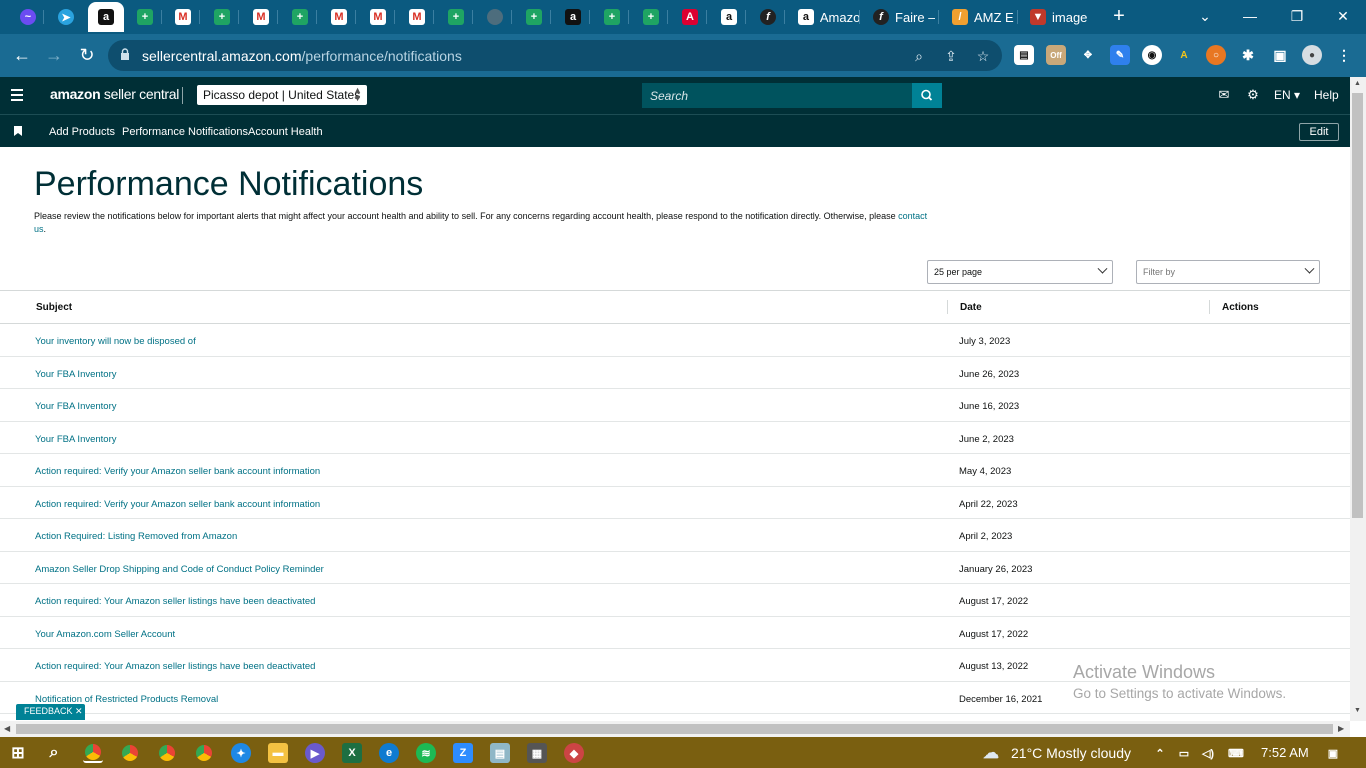 This screenshot has height=768, width=1366. What do you see at coordinates (991, 753) in the screenshot?
I see `weather-cloud-icon: ☁` at bounding box center [991, 753].